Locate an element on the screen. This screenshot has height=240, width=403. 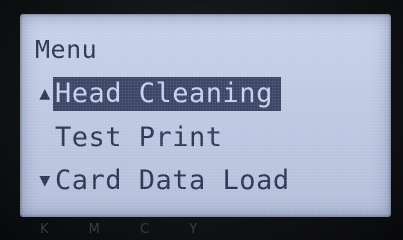
menu-item-head-cleaning: ▲ Head Cleaning is located at coordinates (158, 94).